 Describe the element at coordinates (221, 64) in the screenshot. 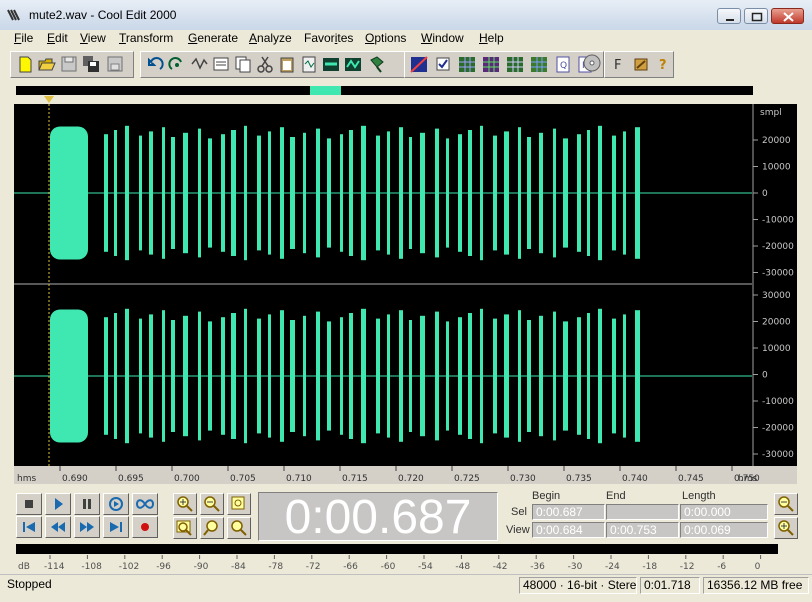

I see `select-all-icon` at that location.